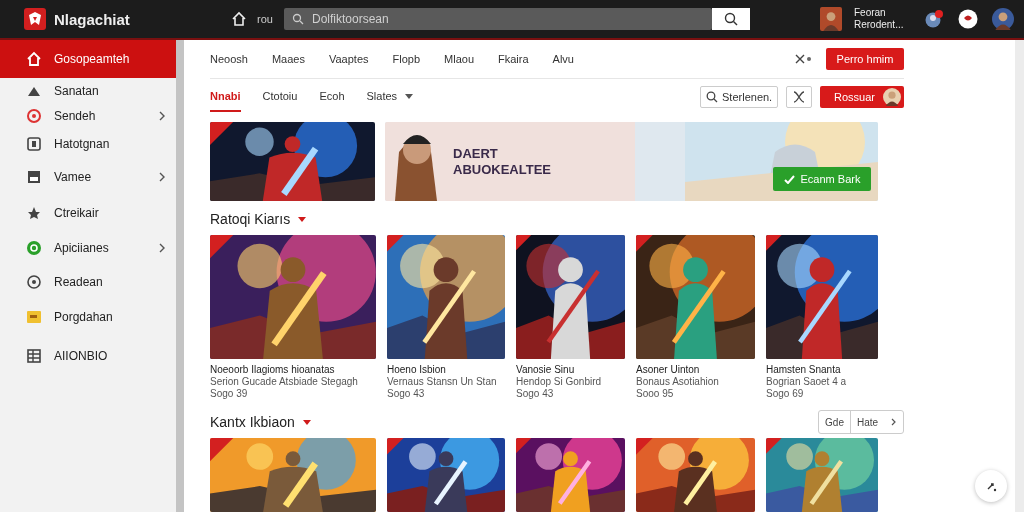 The width and height of the screenshot is (1024, 512). I want to click on check-icon, so click(789, 179).